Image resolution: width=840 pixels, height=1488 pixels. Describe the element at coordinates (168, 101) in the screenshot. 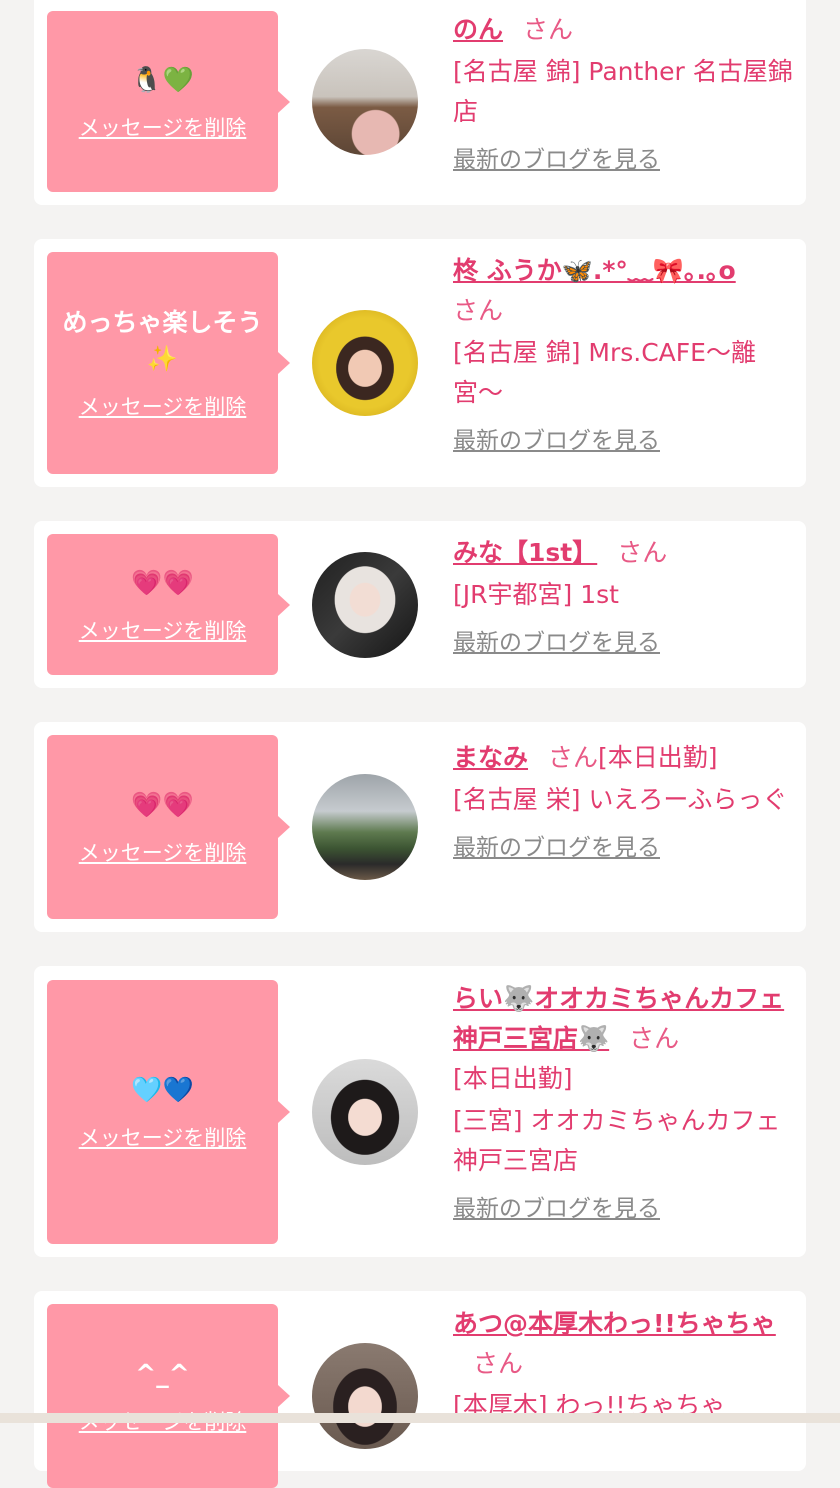

I see `message-bubble: 🐧💚 メッセージを削除` at that location.